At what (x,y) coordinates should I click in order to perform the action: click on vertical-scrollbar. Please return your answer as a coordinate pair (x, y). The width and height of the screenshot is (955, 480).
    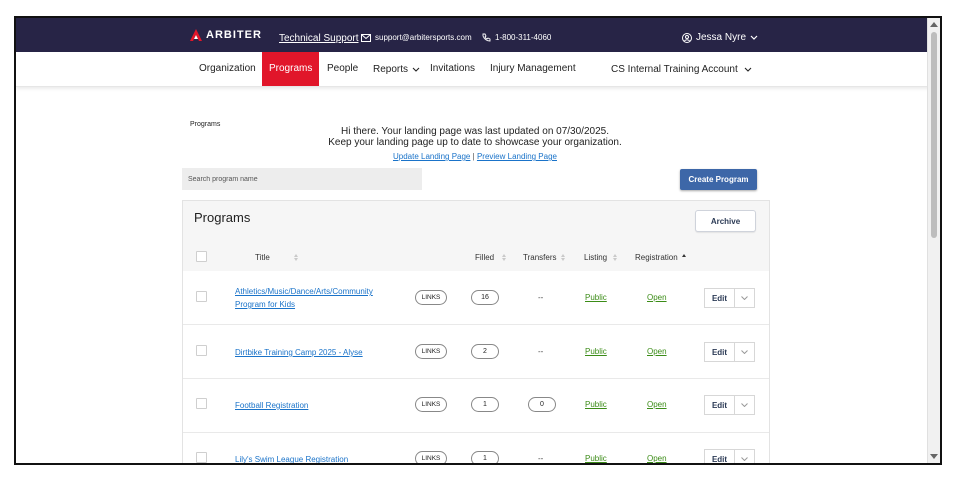
    Looking at the image, I should click on (933, 240).